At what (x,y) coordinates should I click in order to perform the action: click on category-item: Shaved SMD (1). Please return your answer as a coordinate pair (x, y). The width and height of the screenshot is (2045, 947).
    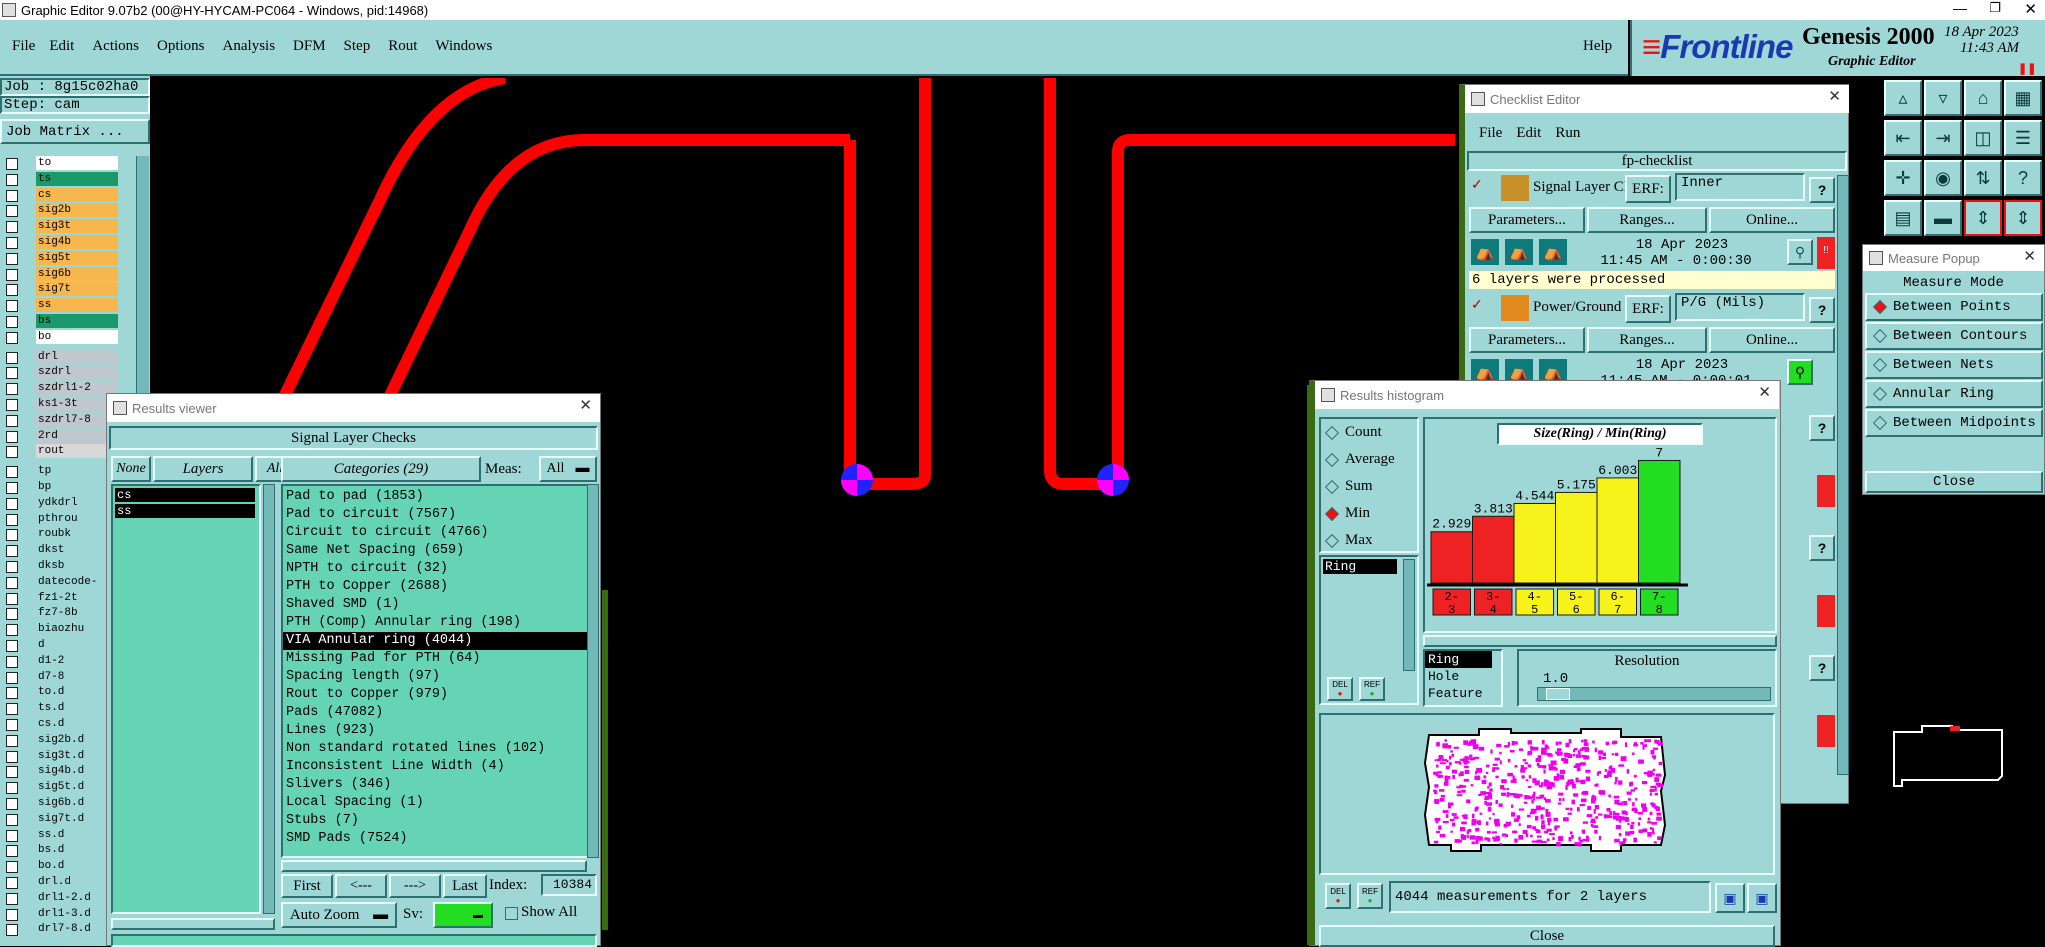
    Looking at the image, I should click on (437, 605).